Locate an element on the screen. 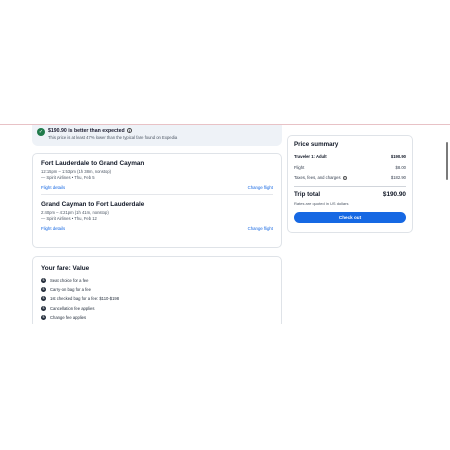  flight-time: 2:40pm – 4:21pm (1h 41m, nonstop) is located at coordinates (75, 212).